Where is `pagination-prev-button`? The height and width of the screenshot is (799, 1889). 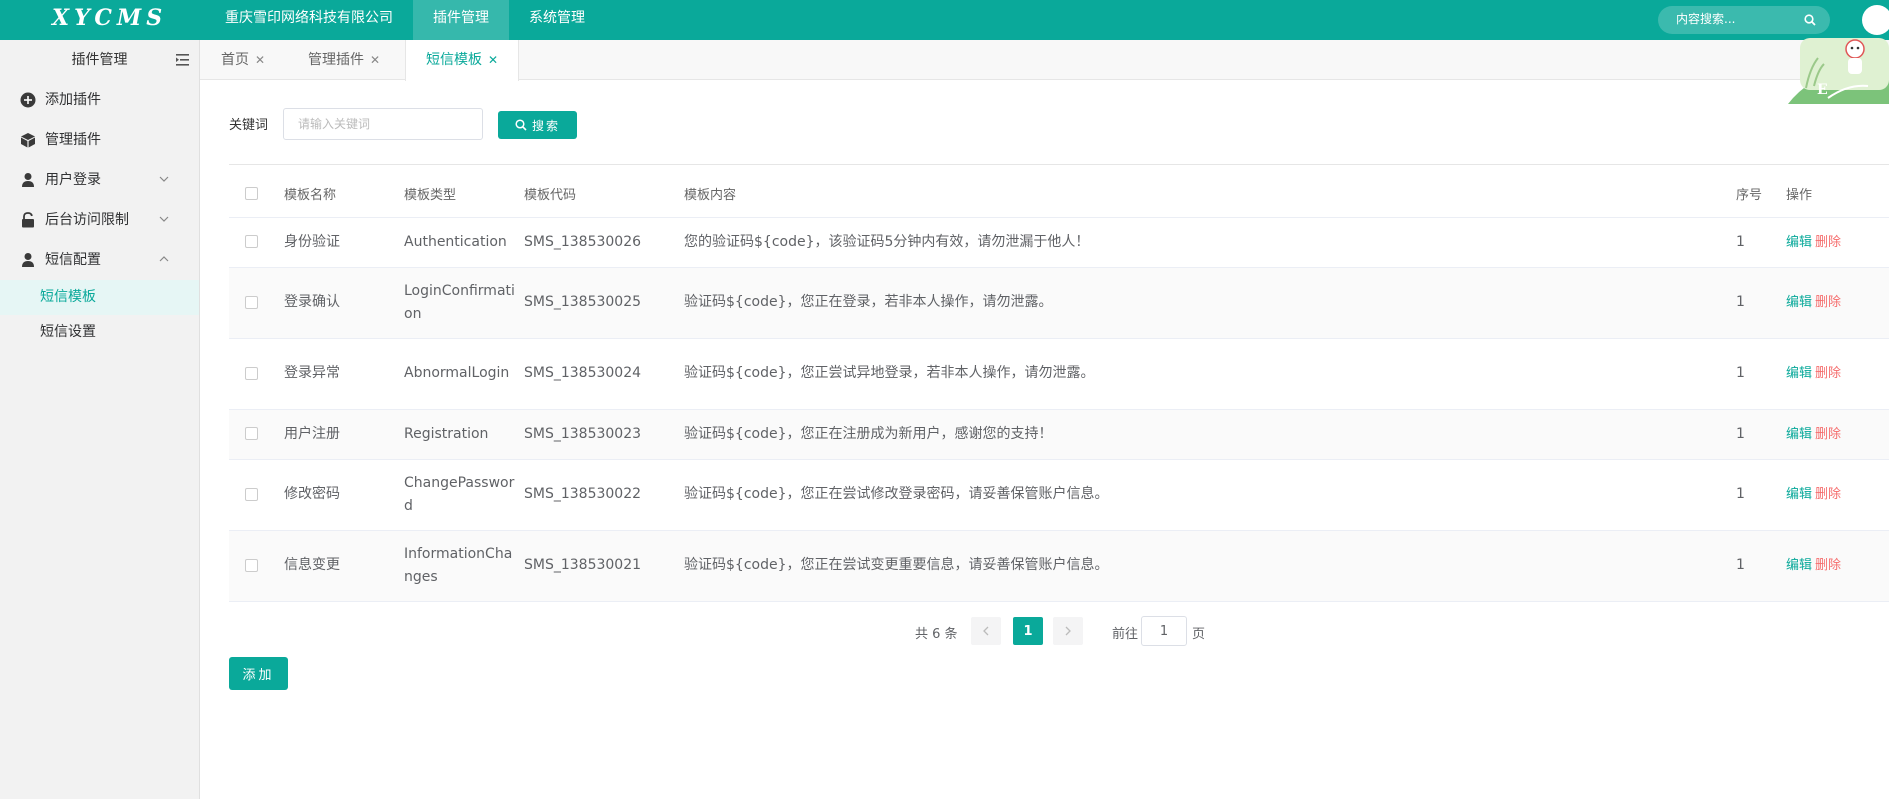
pagination-prev-button is located at coordinates (986, 631).